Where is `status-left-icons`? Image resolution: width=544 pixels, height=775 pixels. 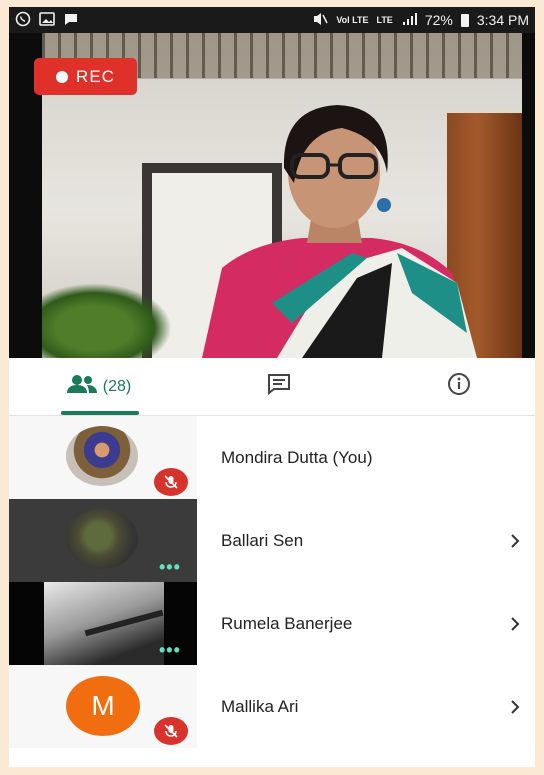
status-left-icons is located at coordinates (47, 20).